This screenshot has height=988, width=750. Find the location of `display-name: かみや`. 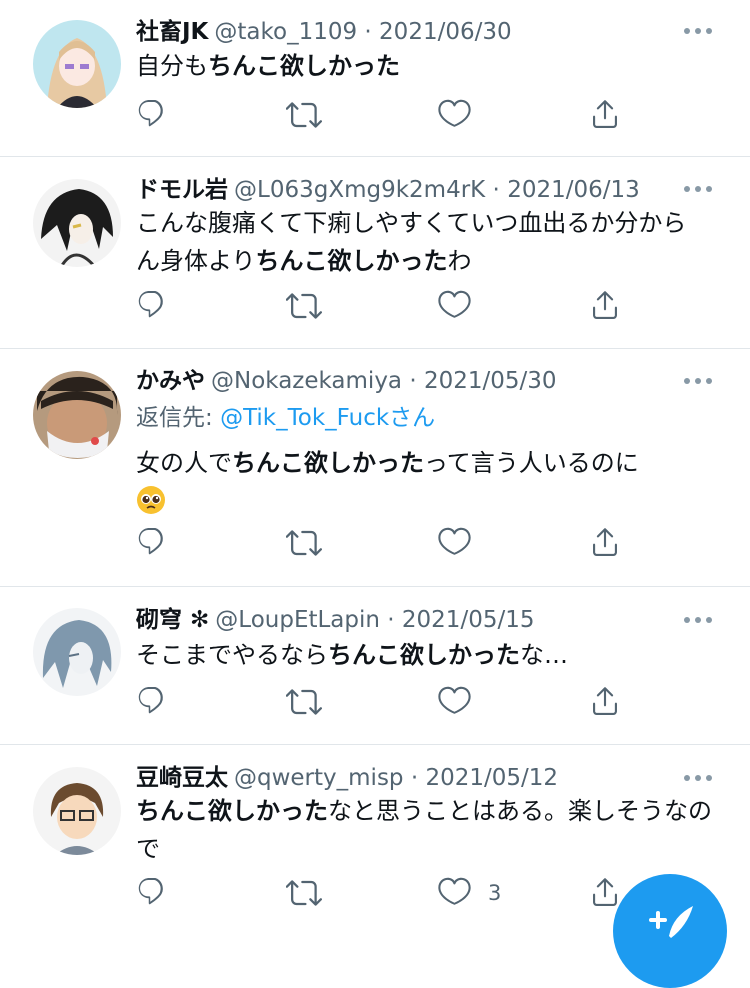

display-name: かみや is located at coordinates (170, 381).